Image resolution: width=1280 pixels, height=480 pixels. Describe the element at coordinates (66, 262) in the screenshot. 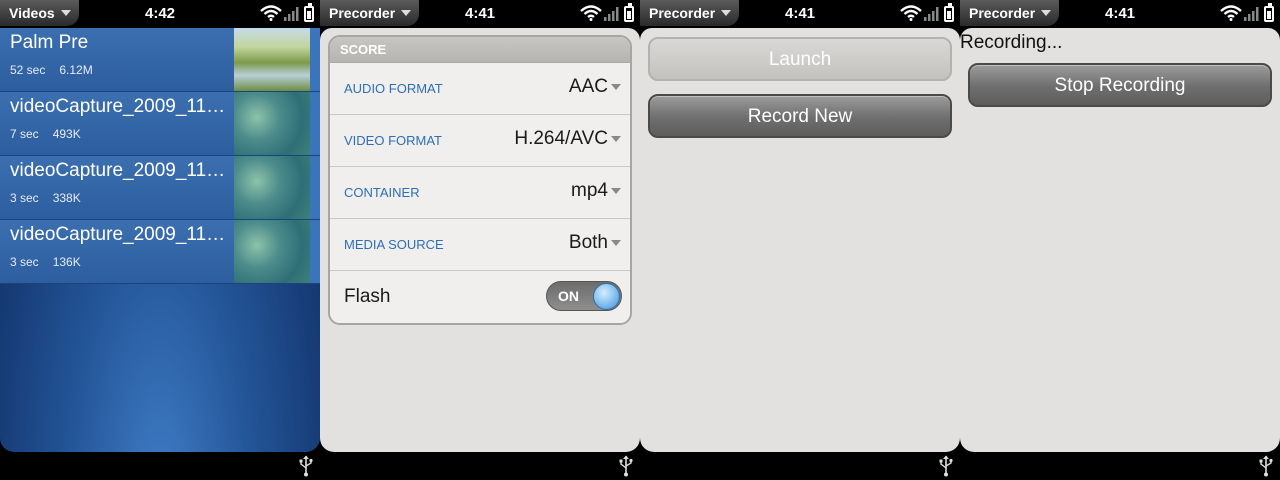

I see `video-size: 136K` at that location.